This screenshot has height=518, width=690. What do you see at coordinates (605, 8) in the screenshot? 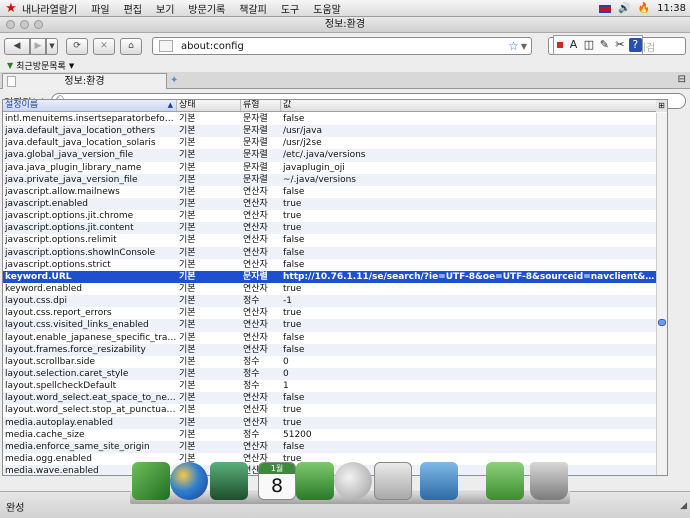
I see `input-language-flag-icon` at bounding box center [605, 8].